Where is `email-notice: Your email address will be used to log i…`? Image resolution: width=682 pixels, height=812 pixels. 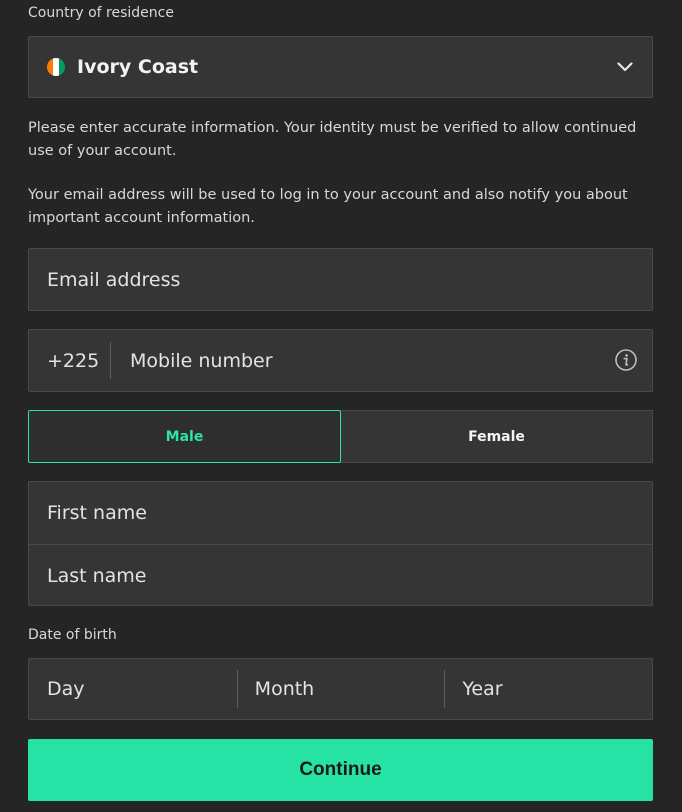
email-notice: Your email address will be used to log i… is located at coordinates (328, 206).